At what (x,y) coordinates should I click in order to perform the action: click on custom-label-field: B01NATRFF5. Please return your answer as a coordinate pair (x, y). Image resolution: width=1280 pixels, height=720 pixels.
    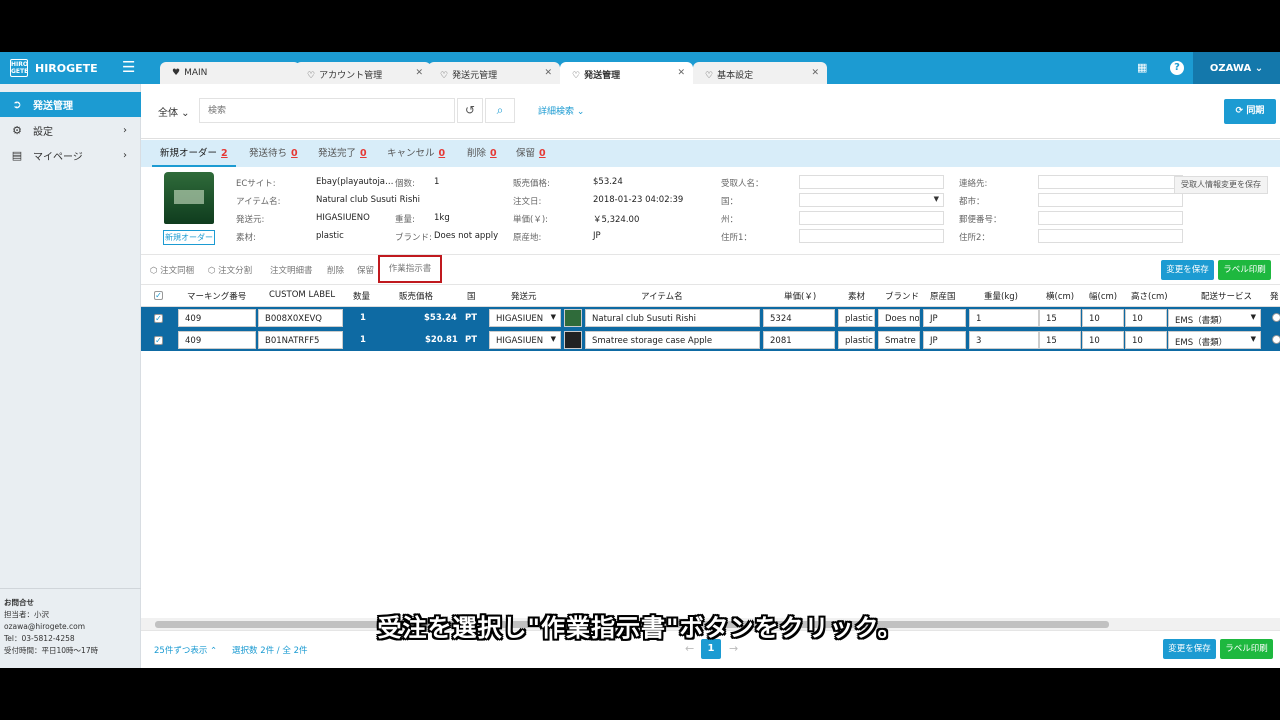
    Looking at the image, I should click on (300, 340).